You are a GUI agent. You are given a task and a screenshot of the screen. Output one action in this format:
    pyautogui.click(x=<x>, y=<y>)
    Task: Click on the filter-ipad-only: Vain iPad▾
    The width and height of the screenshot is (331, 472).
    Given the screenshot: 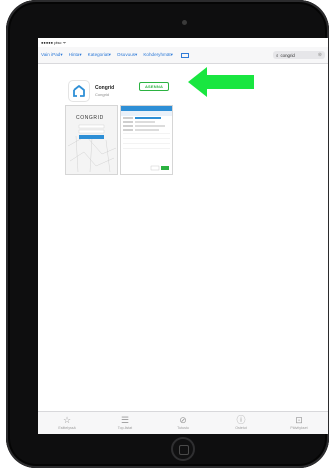 What is the action you would take?
    pyautogui.click(x=52, y=55)
    